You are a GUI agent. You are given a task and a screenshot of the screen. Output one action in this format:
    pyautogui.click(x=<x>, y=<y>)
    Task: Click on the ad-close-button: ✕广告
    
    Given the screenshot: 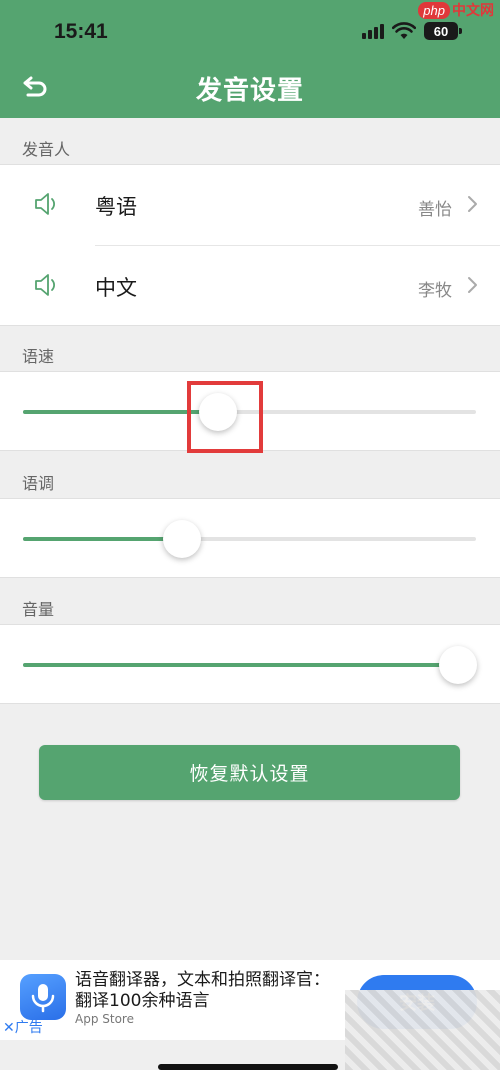 What is the action you would take?
    pyautogui.click(x=23, y=1027)
    